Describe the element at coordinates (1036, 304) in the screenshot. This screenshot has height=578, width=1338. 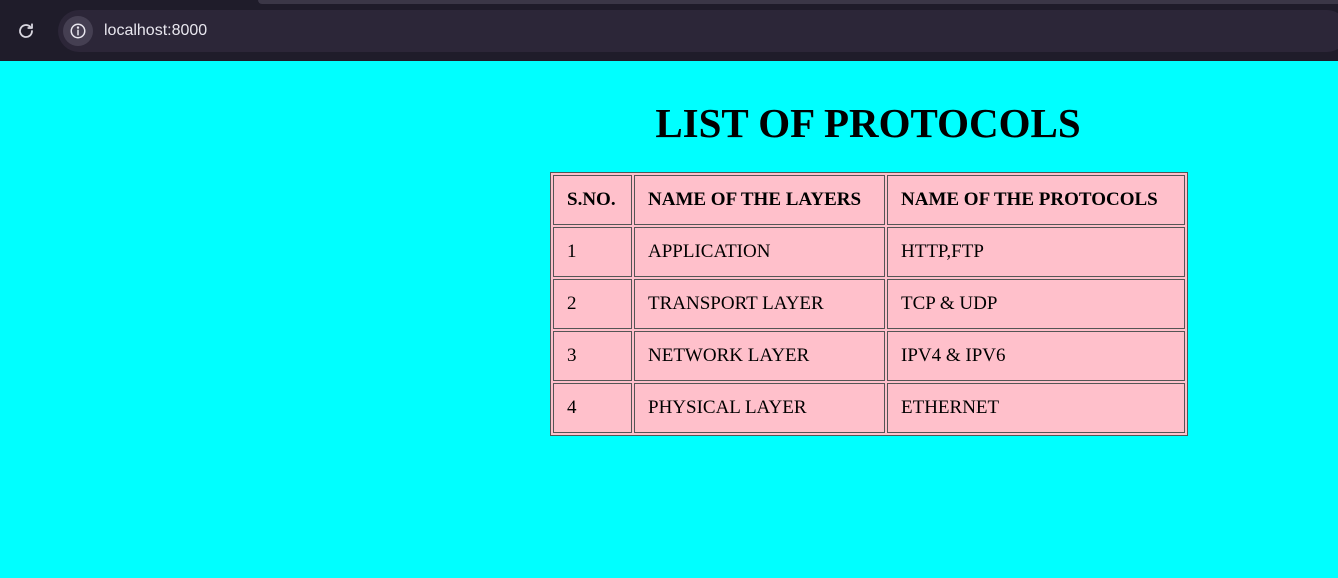
I see `cell-protocols: TCP & UDP` at that location.